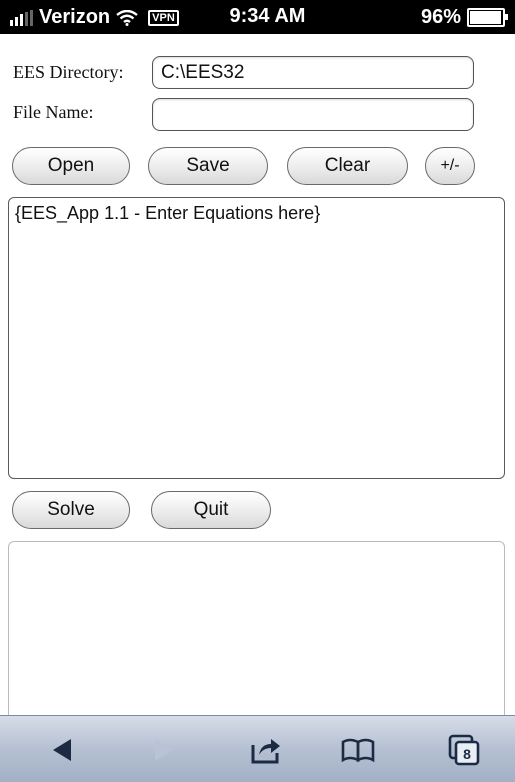 The height and width of the screenshot is (782, 515). What do you see at coordinates (440, 17) in the screenshot?
I see `battery-percent: 96%` at bounding box center [440, 17].